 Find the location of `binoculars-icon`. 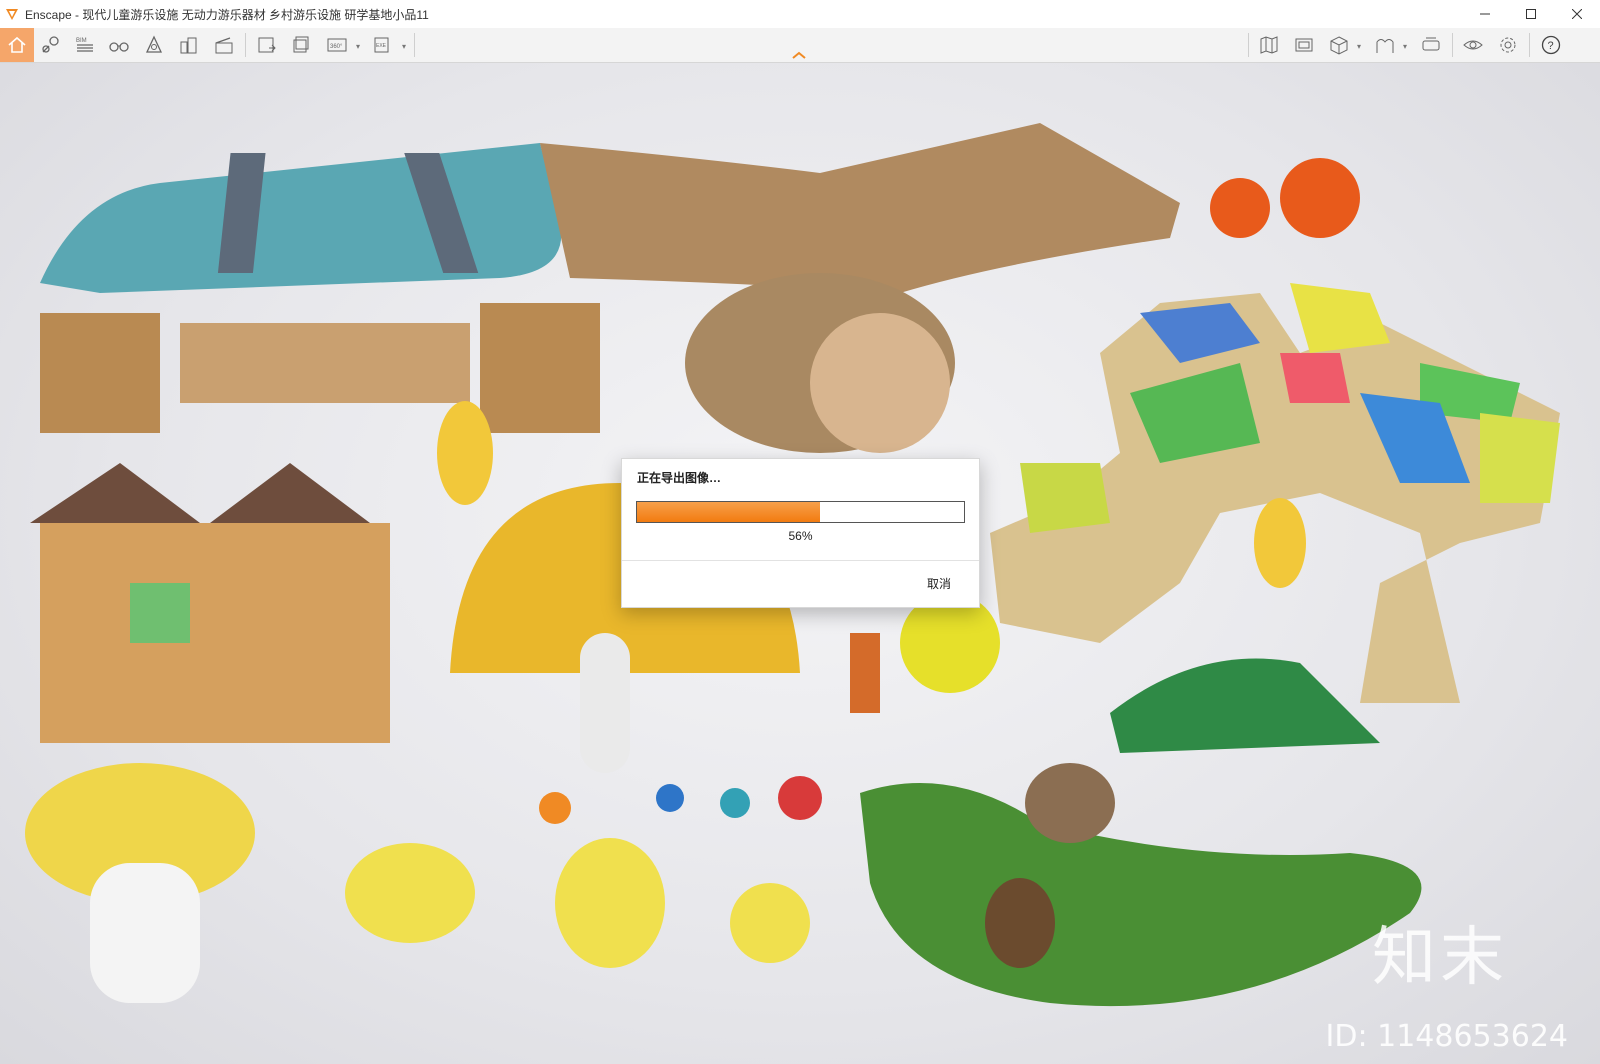

binoculars-icon is located at coordinates (119, 47).